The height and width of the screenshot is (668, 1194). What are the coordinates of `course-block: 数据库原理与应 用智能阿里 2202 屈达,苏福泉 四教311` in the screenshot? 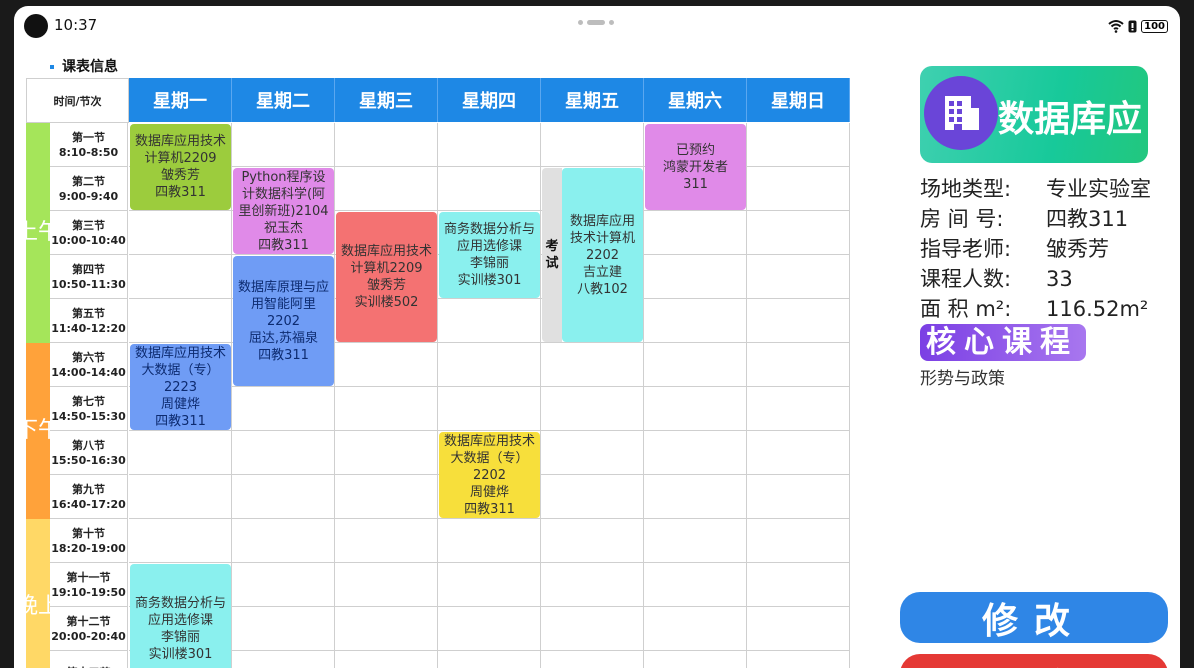 It's located at (283, 321).